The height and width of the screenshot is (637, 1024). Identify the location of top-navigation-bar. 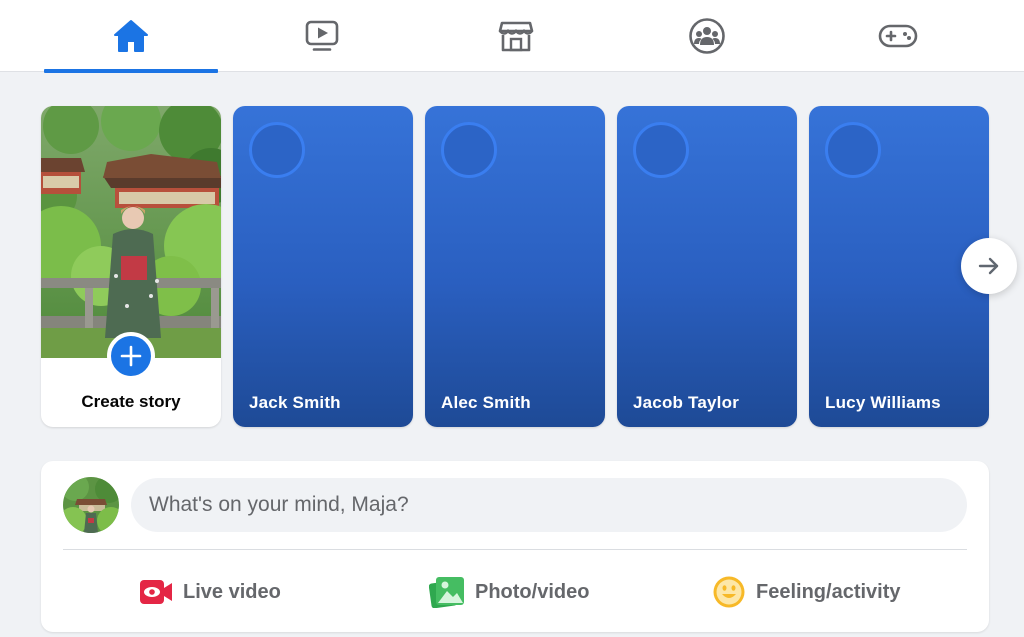
(512, 36).